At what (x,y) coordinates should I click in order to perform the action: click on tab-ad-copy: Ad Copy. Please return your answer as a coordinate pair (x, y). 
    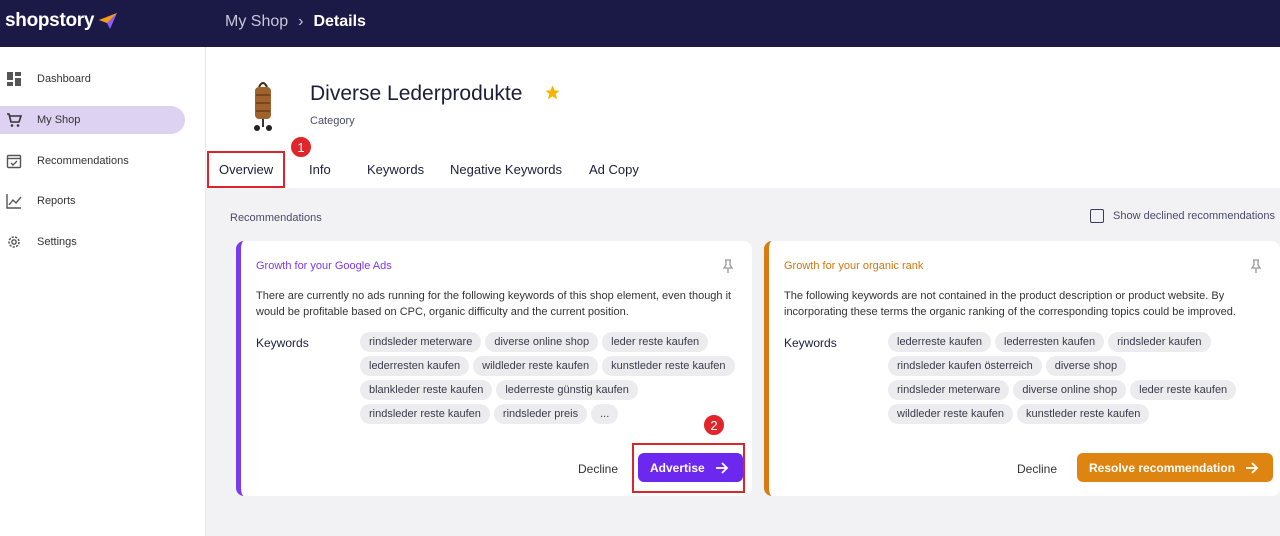
    Looking at the image, I should click on (614, 169).